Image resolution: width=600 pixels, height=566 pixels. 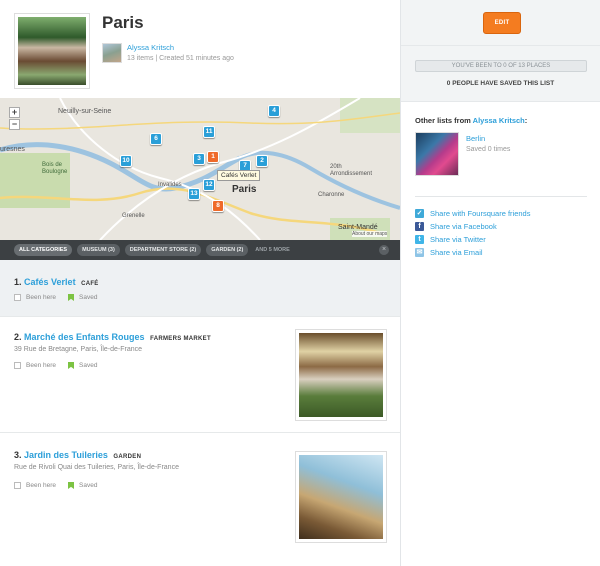 What do you see at coordinates (194, 194) in the screenshot?
I see `map-pin: 13` at bounding box center [194, 194].